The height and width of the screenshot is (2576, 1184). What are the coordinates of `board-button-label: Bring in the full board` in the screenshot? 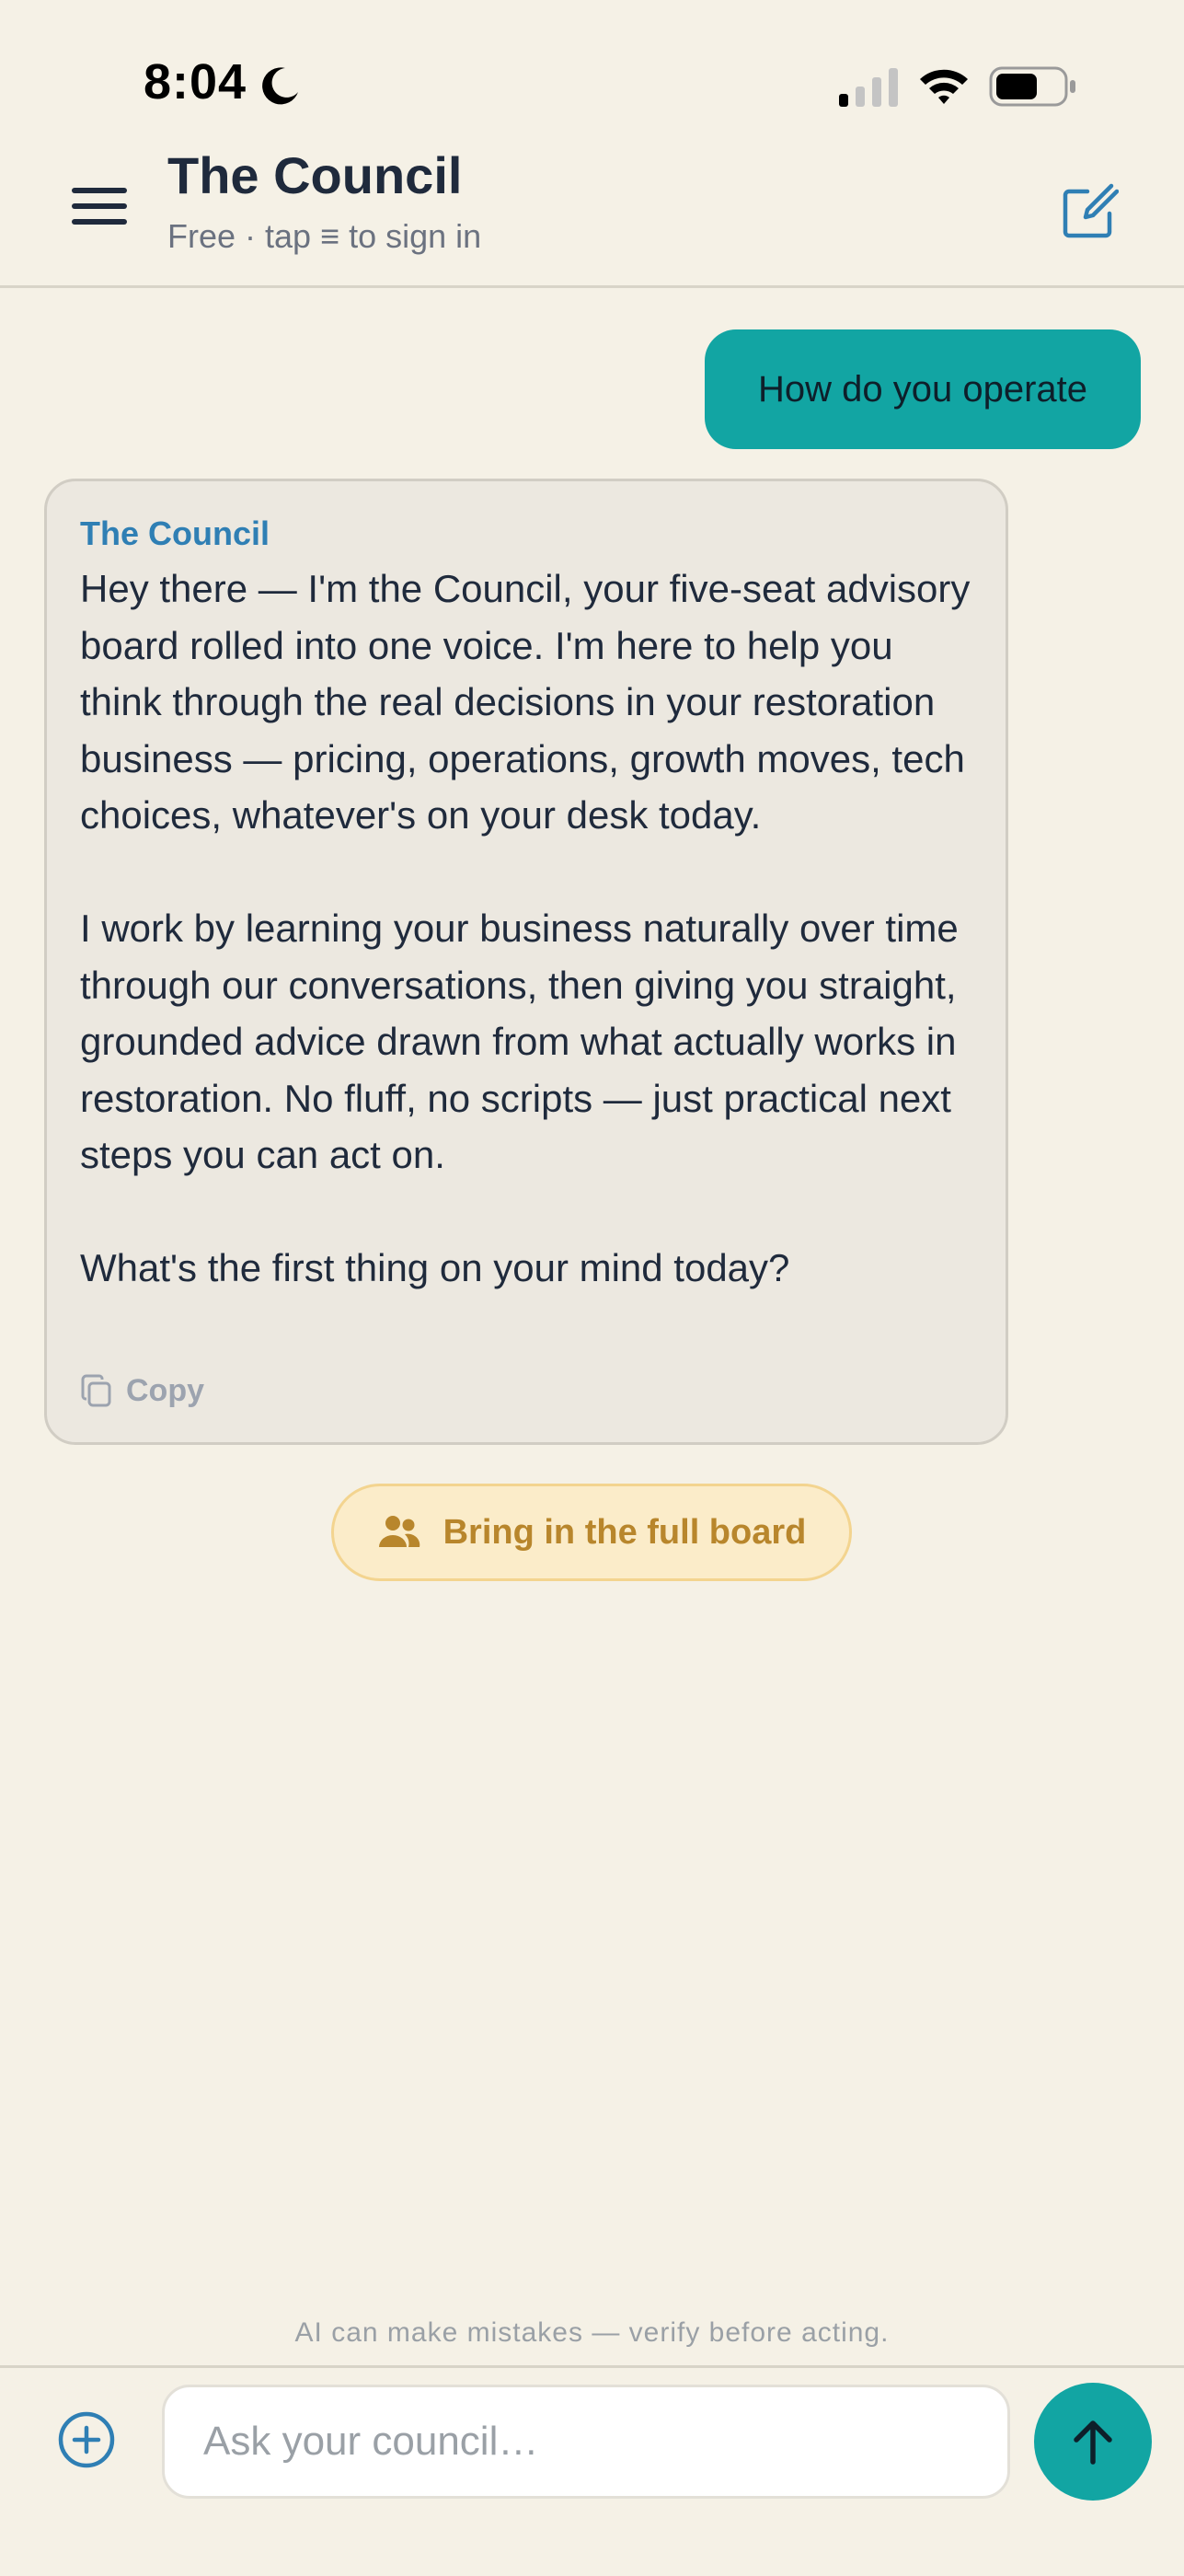 It's located at (625, 1532).